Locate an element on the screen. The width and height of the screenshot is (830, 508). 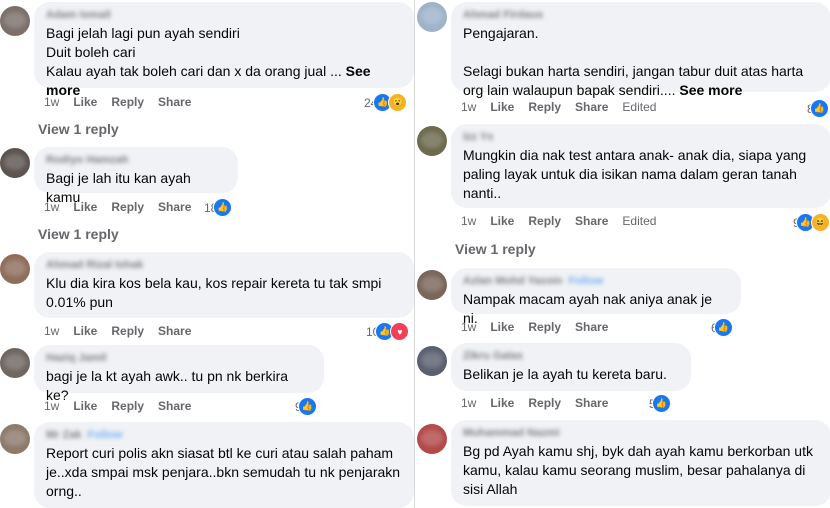
commenter-name: Mr Zak Follow is located at coordinates (224, 435).